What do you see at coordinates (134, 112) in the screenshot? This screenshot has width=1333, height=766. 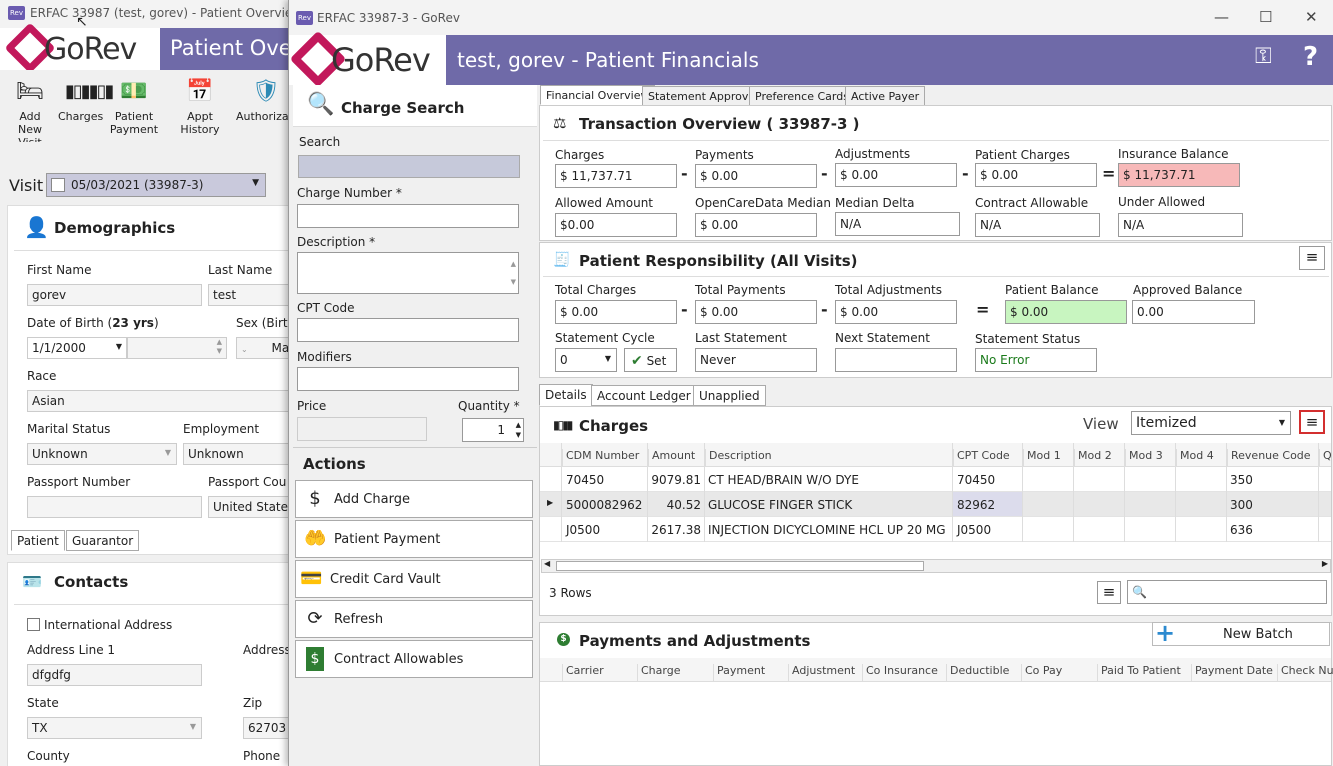 I see `patient-payment-button: 💵Patient Payment ⌄` at bounding box center [134, 112].